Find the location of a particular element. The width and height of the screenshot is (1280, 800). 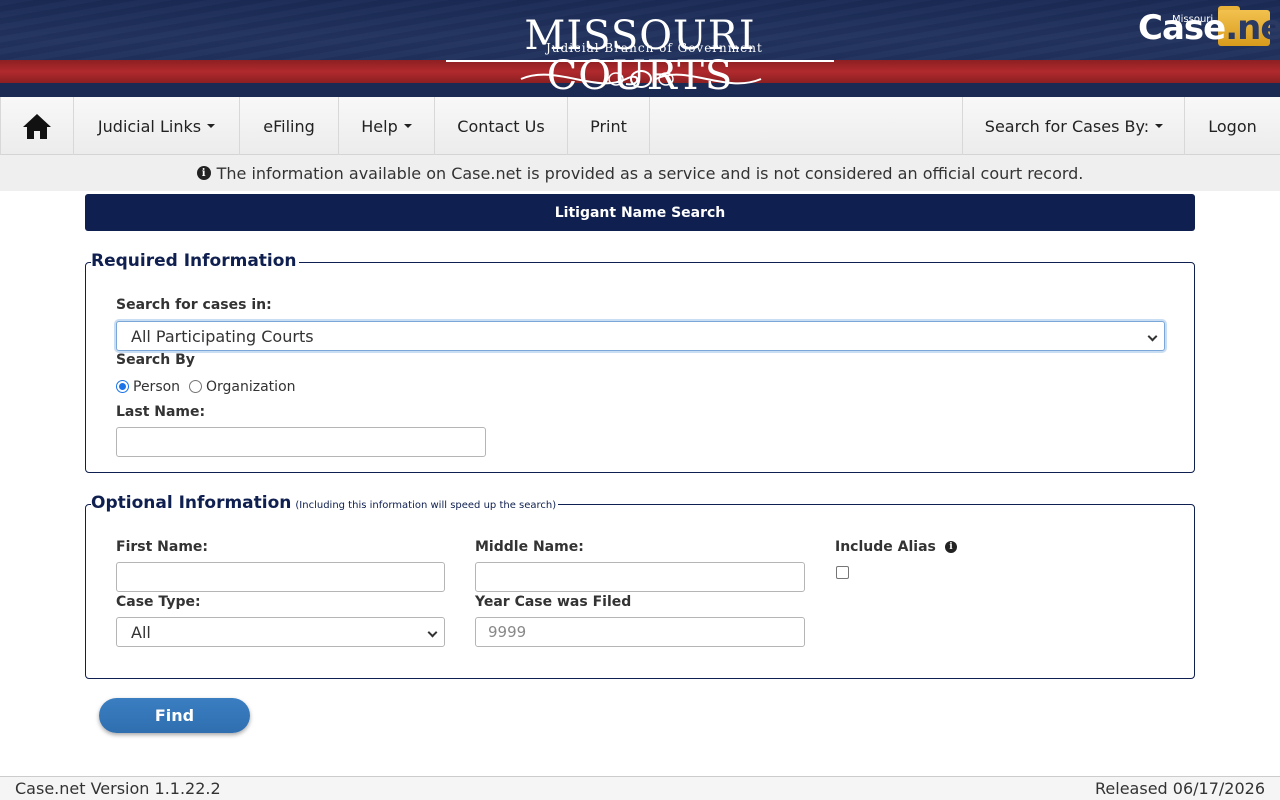

year-filed-label: Year Case was Filed is located at coordinates (553, 602).